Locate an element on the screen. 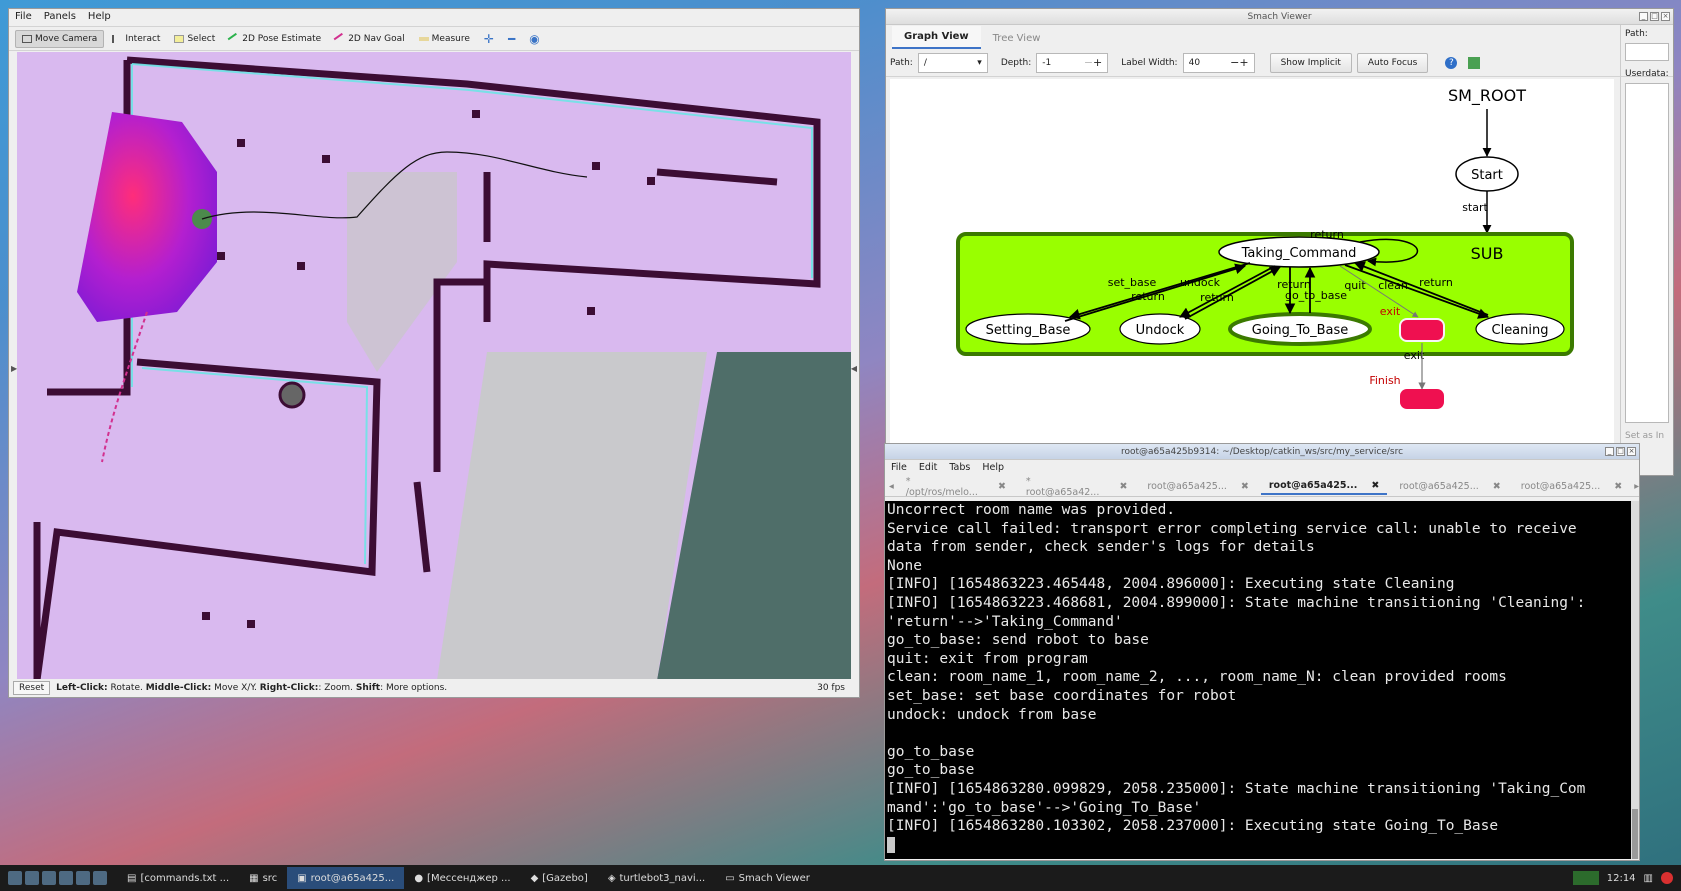 This screenshot has height=891, width=1681. tool-measure: Measure is located at coordinates (444, 39).